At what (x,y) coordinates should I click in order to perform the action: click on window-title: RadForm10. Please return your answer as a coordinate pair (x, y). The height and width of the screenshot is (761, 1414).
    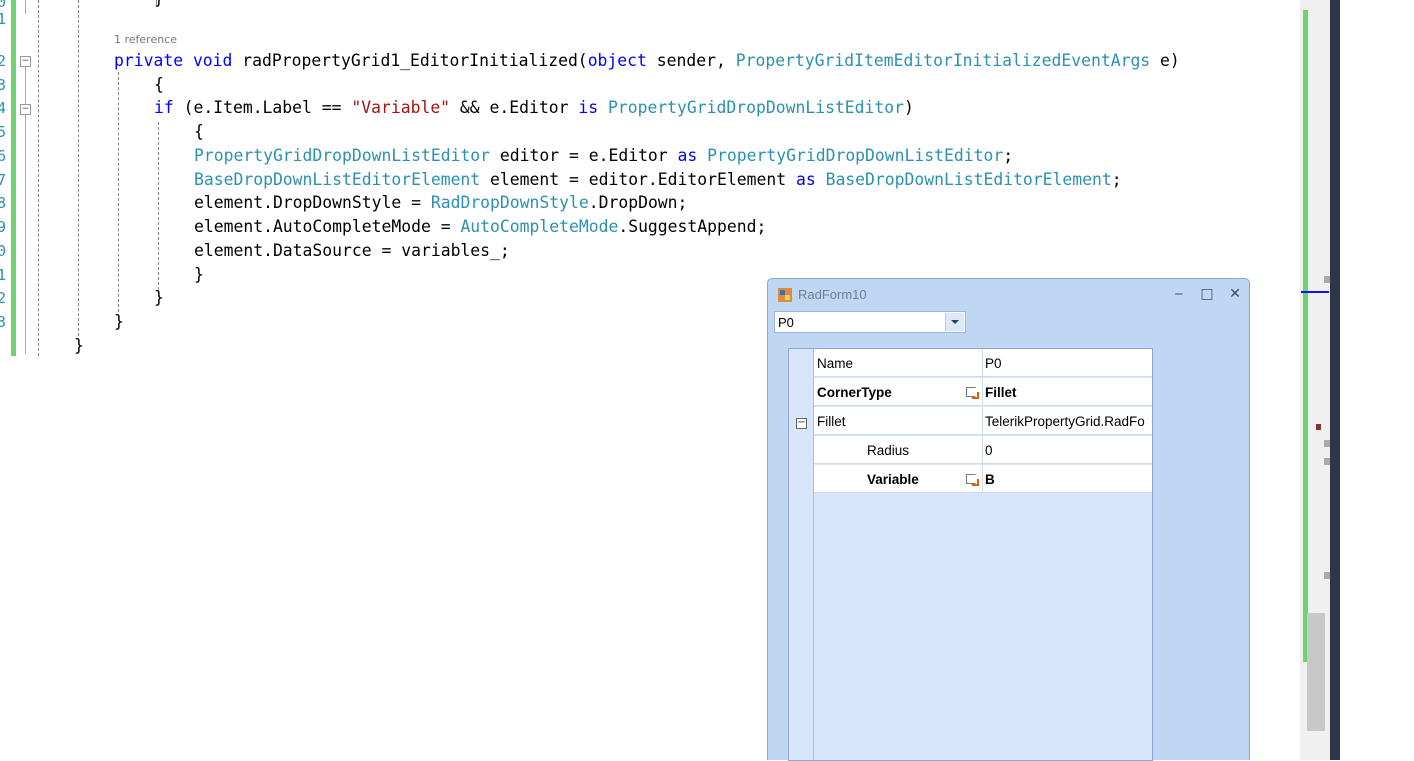
    Looking at the image, I should click on (832, 294).